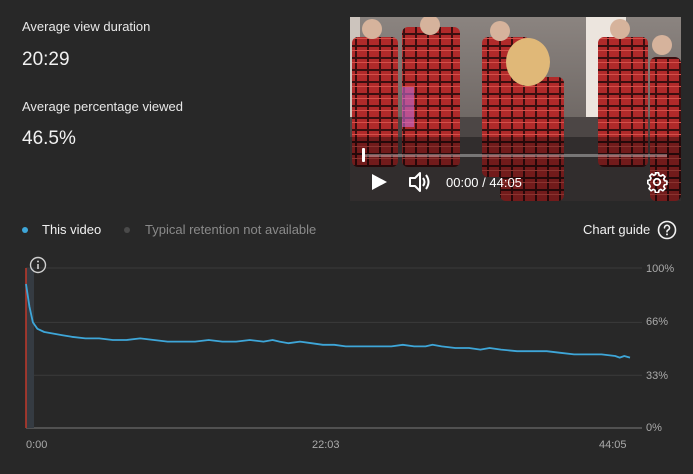  I want to click on settings-icon, so click(657, 183).